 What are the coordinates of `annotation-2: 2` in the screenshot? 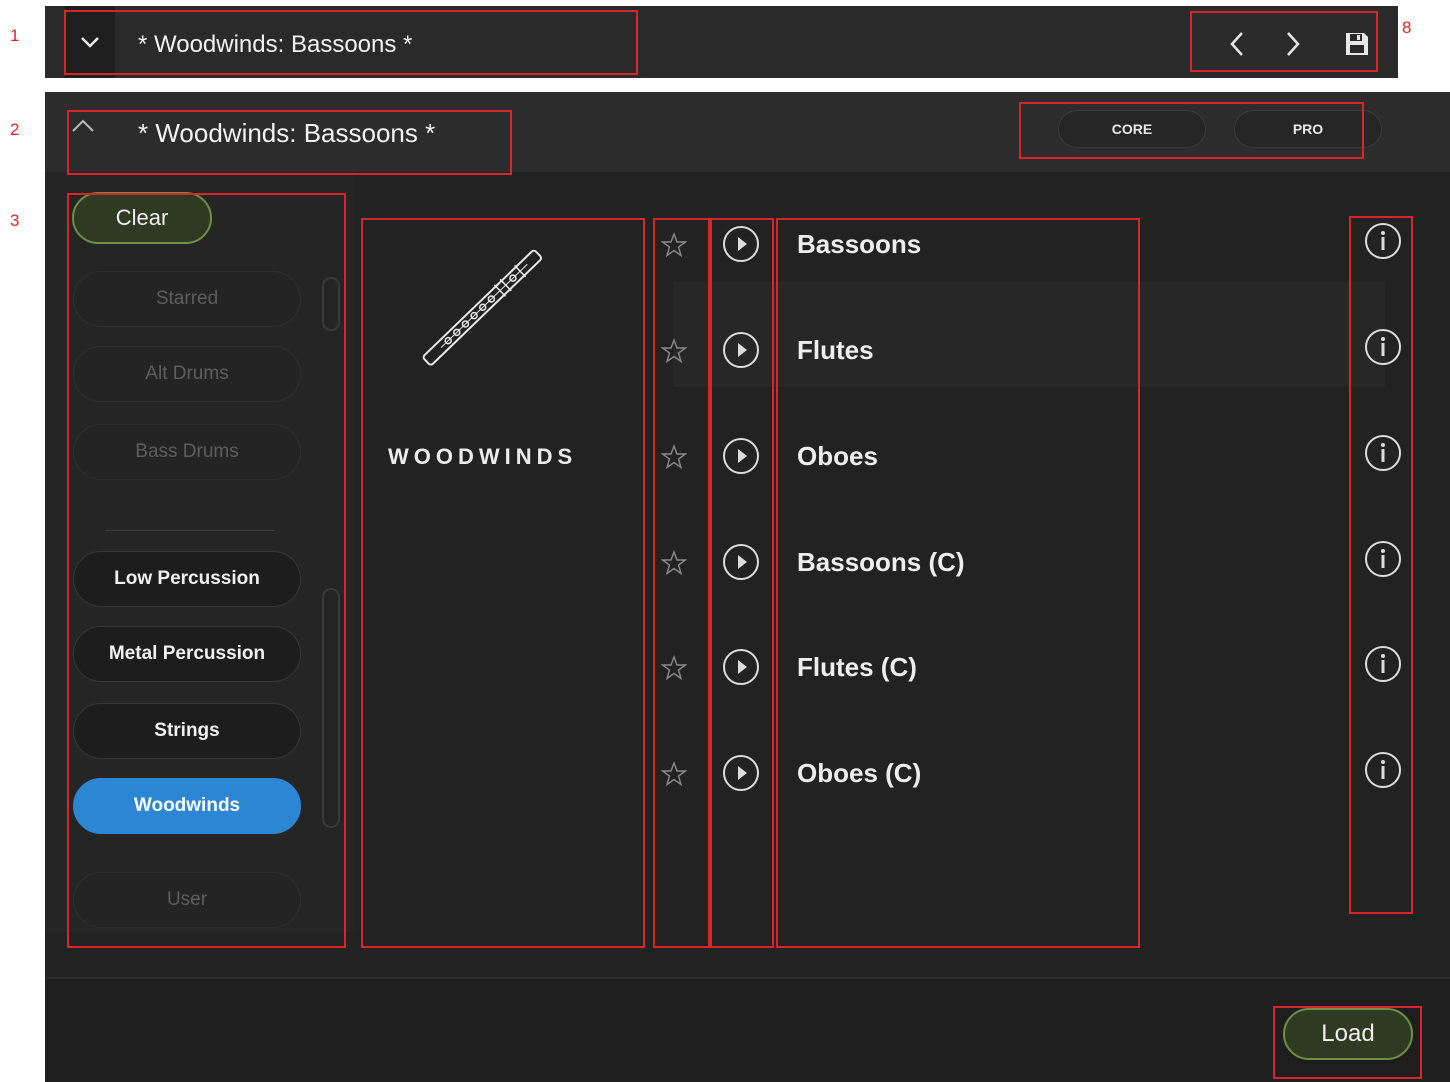 It's located at (15, 129).